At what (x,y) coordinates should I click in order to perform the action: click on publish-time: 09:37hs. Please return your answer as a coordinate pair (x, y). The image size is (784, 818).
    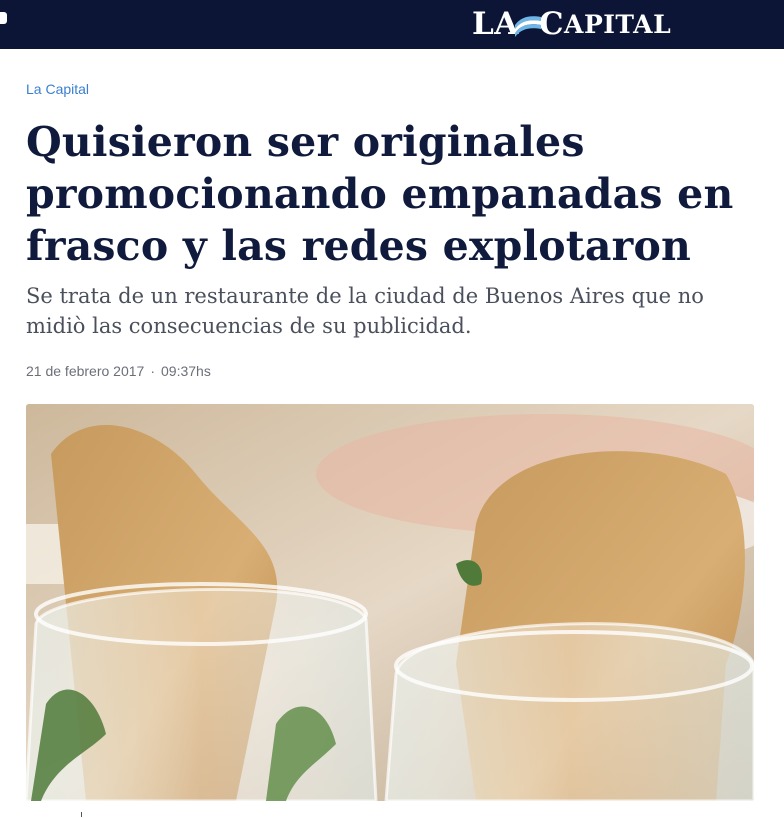
    Looking at the image, I should click on (186, 371).